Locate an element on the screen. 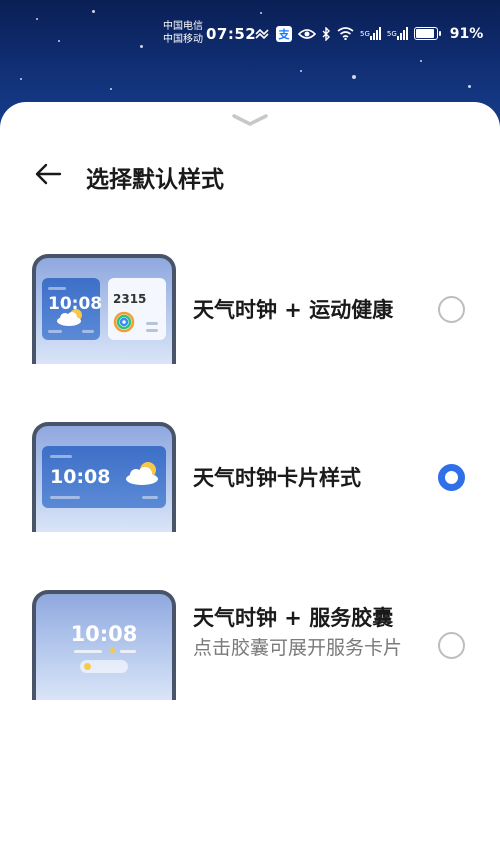 This screenshot has width=500, height=868. wifi-icon is located at coordinates (345, 33).